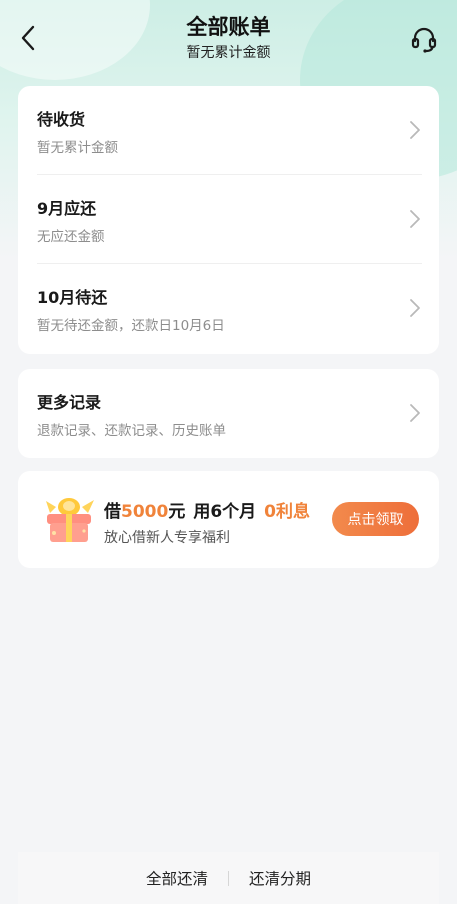 The image size is (457, 904). Describe the element at coordinates (177, 512) in the screenshot. I see `promo-unit: 元` at that location.